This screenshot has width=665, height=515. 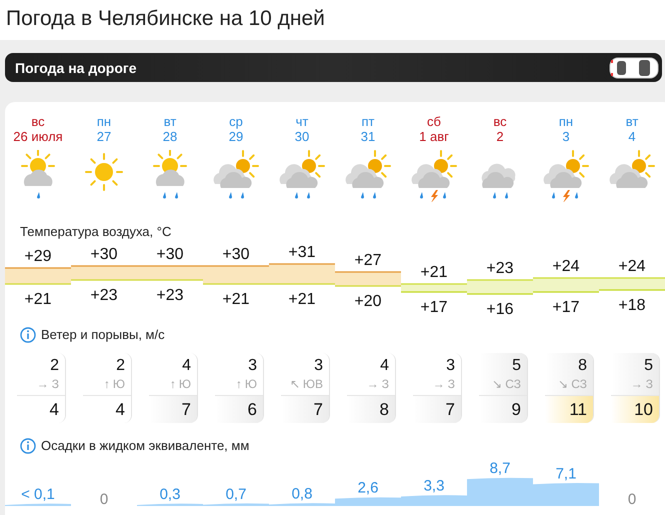 I want to click on precipitation-value: < 0,1, so click(x=38, y=494).